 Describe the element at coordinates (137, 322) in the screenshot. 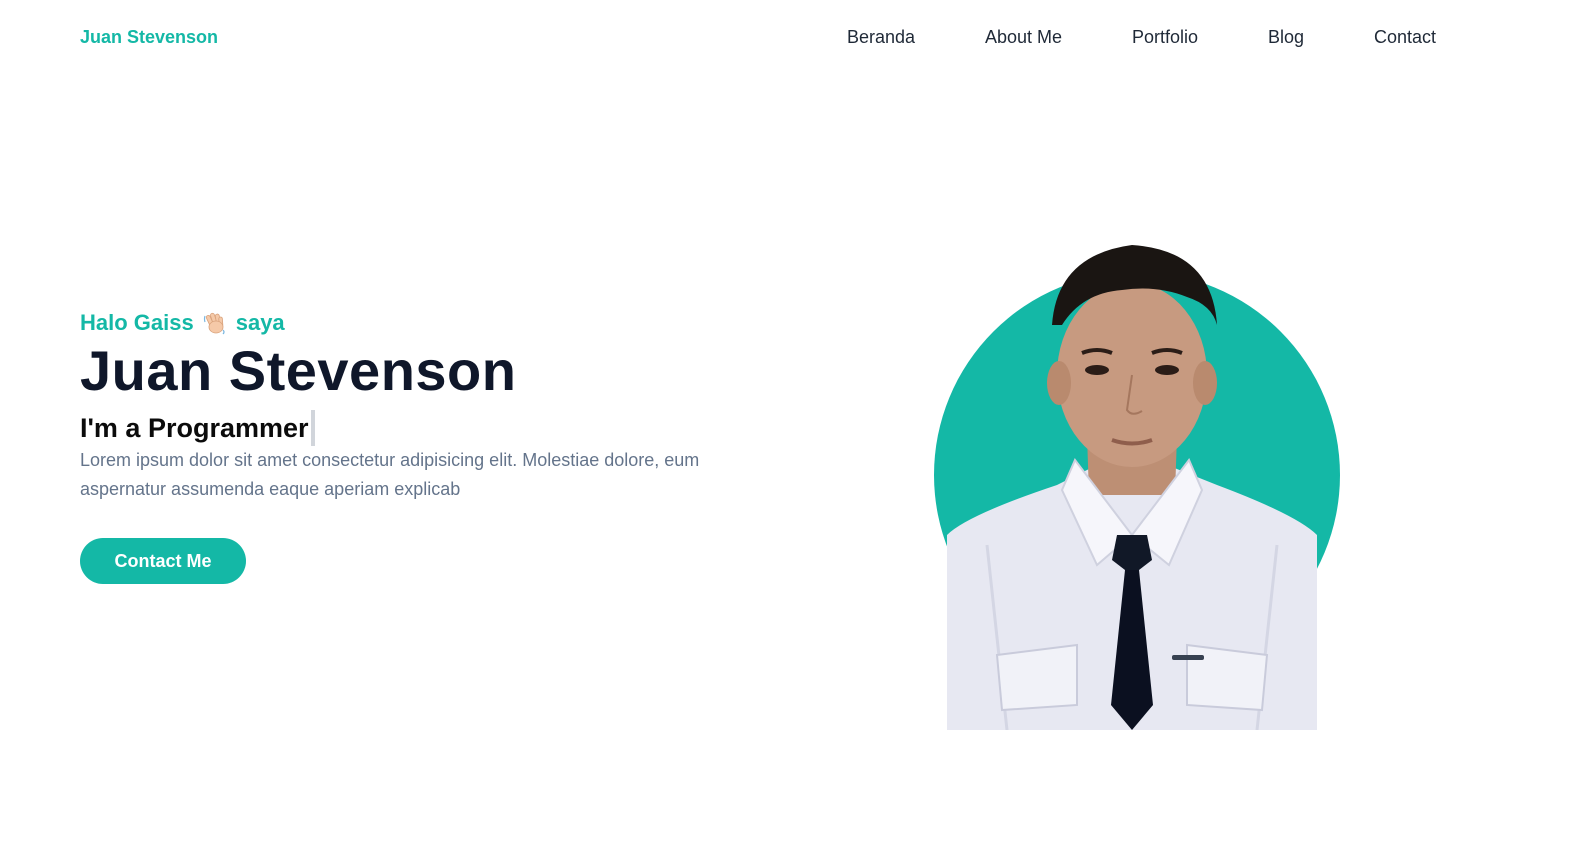

I see `greeting-text: Halo Gaiss` at that location.